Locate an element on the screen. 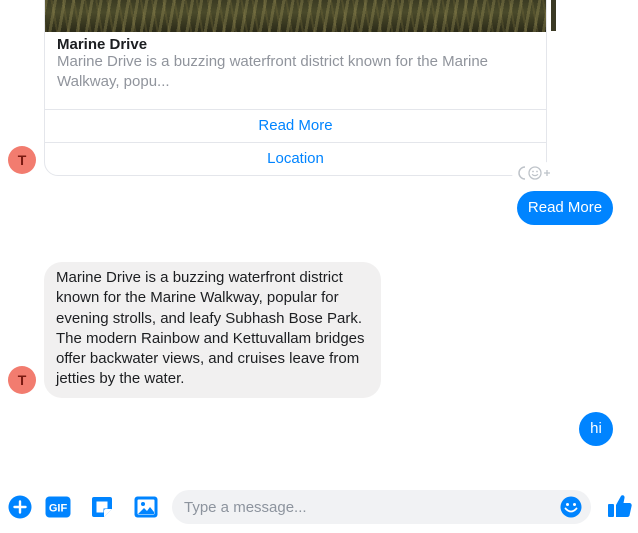 Image resolution: width=638 pixels, height=533 pixels. plus-small-icon is located at coordinates (547, 173).